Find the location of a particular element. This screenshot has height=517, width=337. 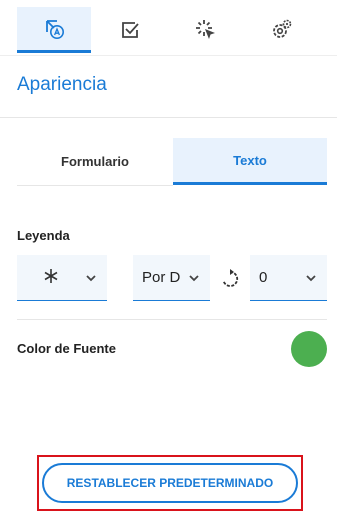

font-color-label: Color de Fuente is located at coordinates (66, 348).